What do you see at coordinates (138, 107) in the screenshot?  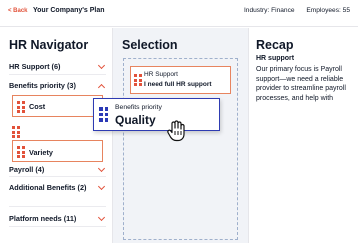 I see `dragging-card-category: Benefits priority` at bounding box center [138, 107].